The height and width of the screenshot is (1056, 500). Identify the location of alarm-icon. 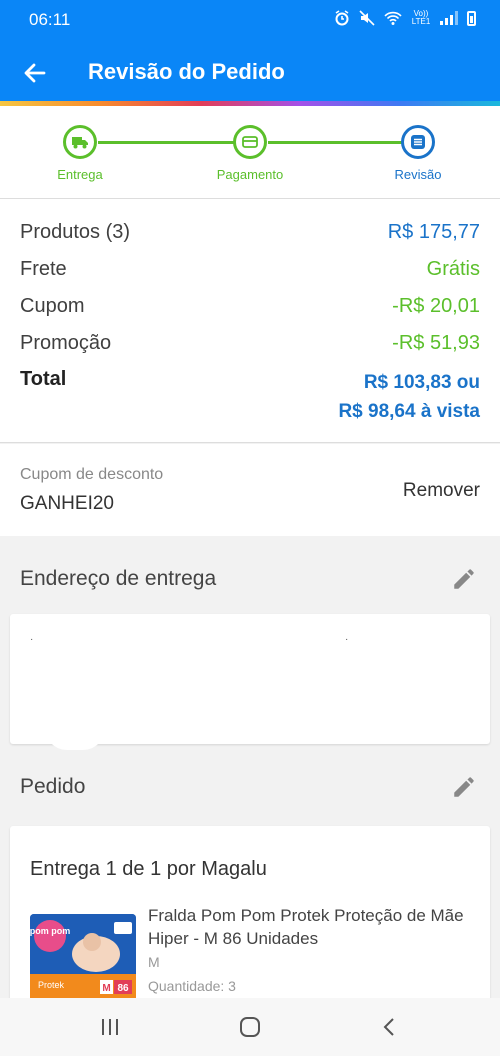
(342, 18).